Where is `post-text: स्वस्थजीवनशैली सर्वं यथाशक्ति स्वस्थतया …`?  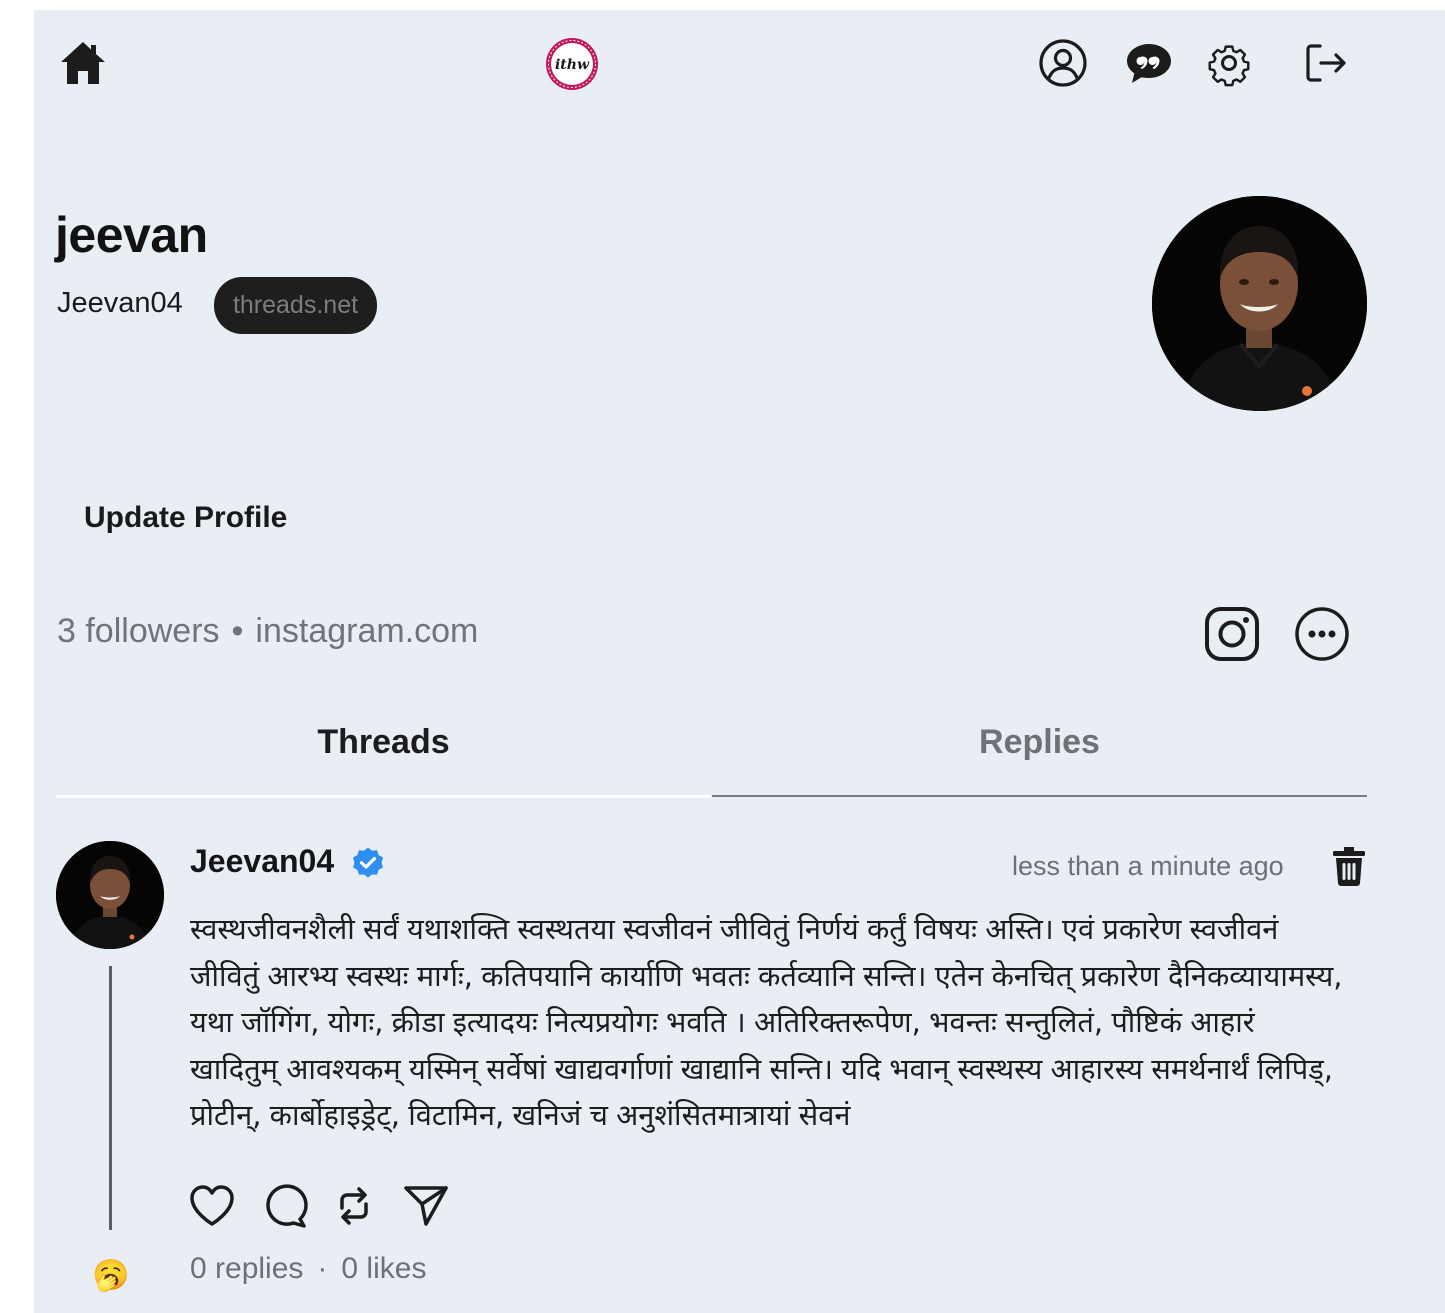
post-text: स्वस्थजीवनशैली सर्वं यथाशक्ति स्वस्थतया … is located at coordinates (766, 1022).